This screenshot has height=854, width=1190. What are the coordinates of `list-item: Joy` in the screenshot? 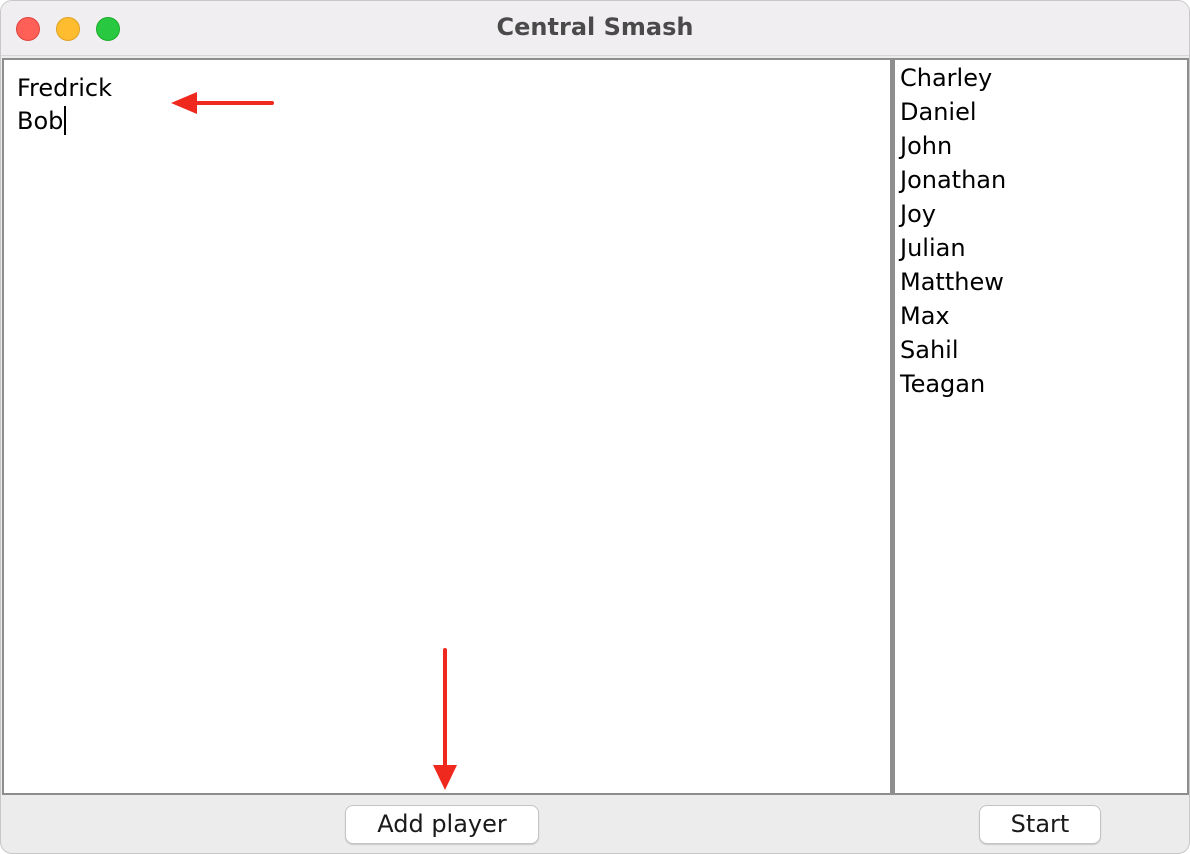 It's located at (918, 214).